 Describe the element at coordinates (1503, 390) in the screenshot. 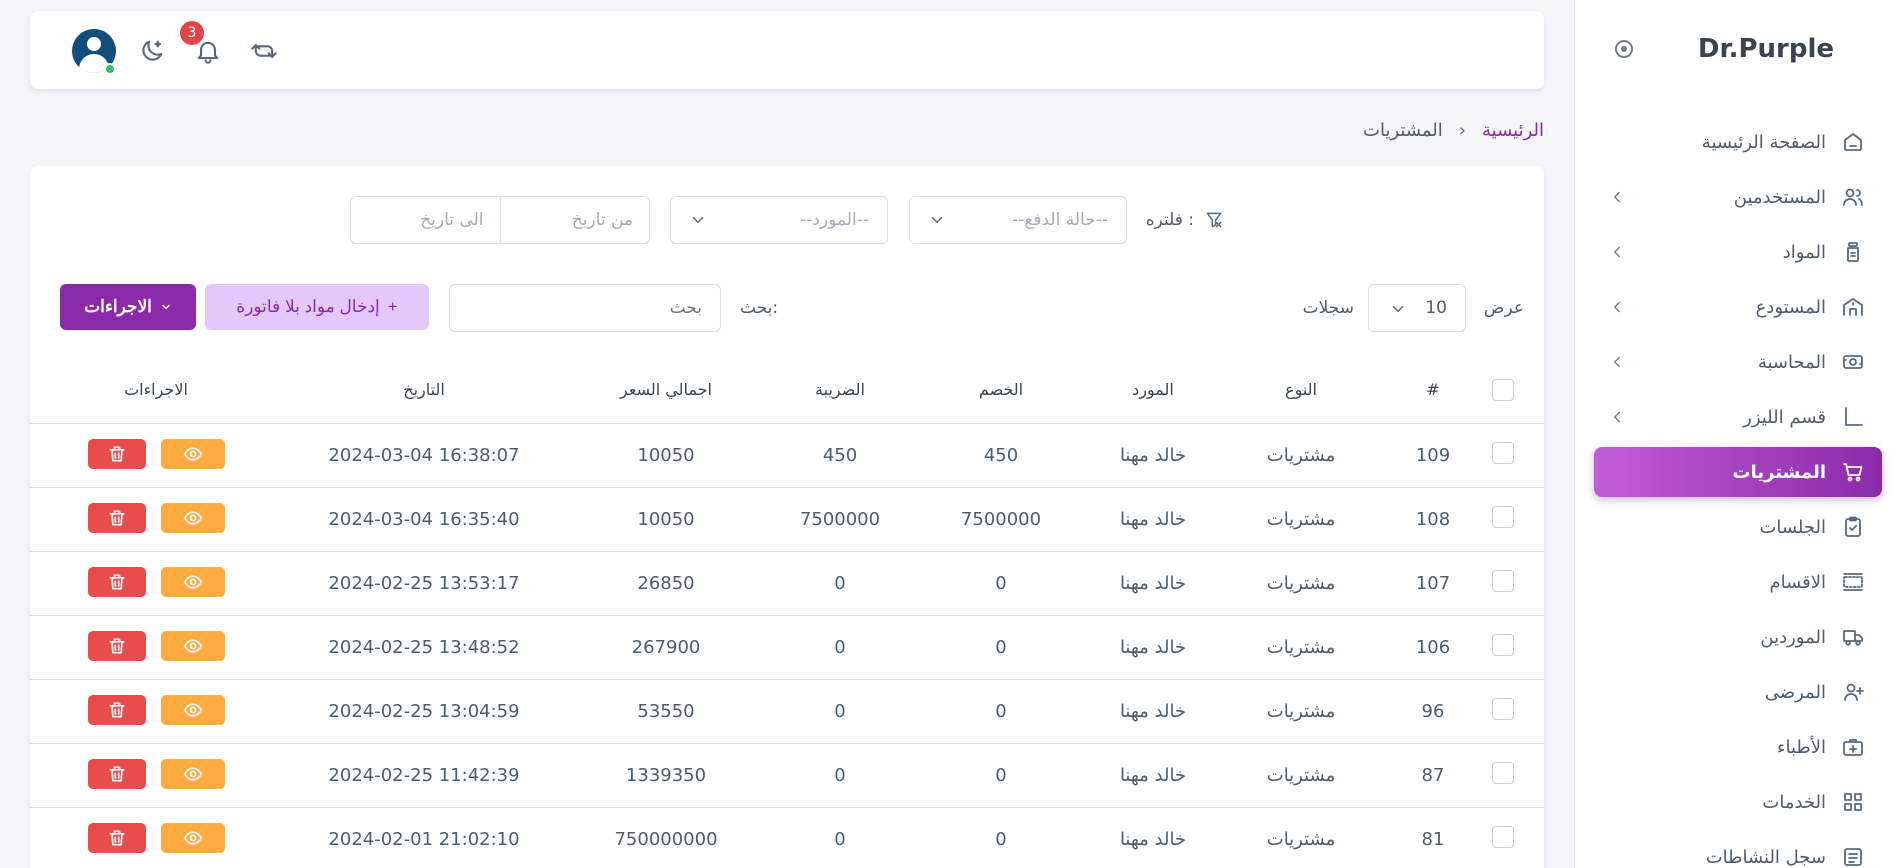

I see `select-all-checkbox` at that location.